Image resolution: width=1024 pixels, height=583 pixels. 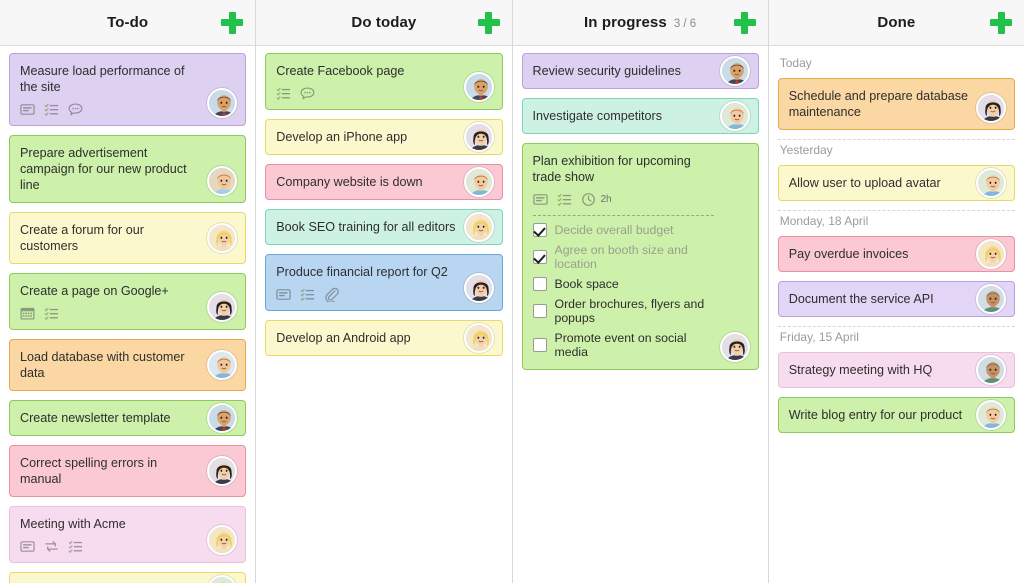 What do you see at coordinates (384, 22) in the screenshot?
I see `column-title: Do today` at bounding box center [384, 22].